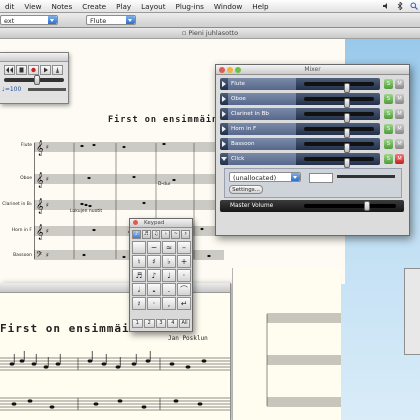 The image size is (420, 420). Describe the element at coordinates (184, 261) in the screenshot. I see `keypad-key: +` at that location.